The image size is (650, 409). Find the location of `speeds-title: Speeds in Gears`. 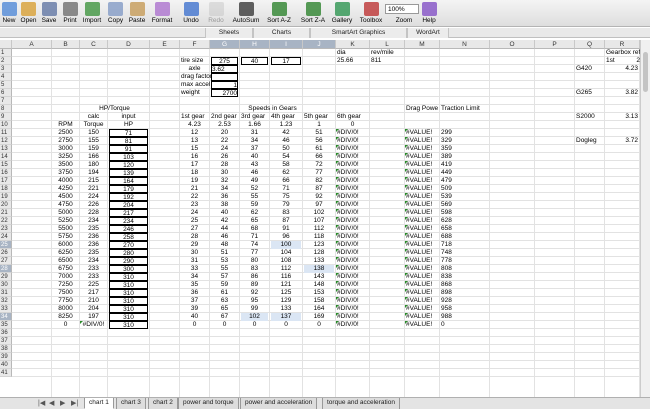

speeds-title: Speeds in Gears is located at coordinates (272, 109).